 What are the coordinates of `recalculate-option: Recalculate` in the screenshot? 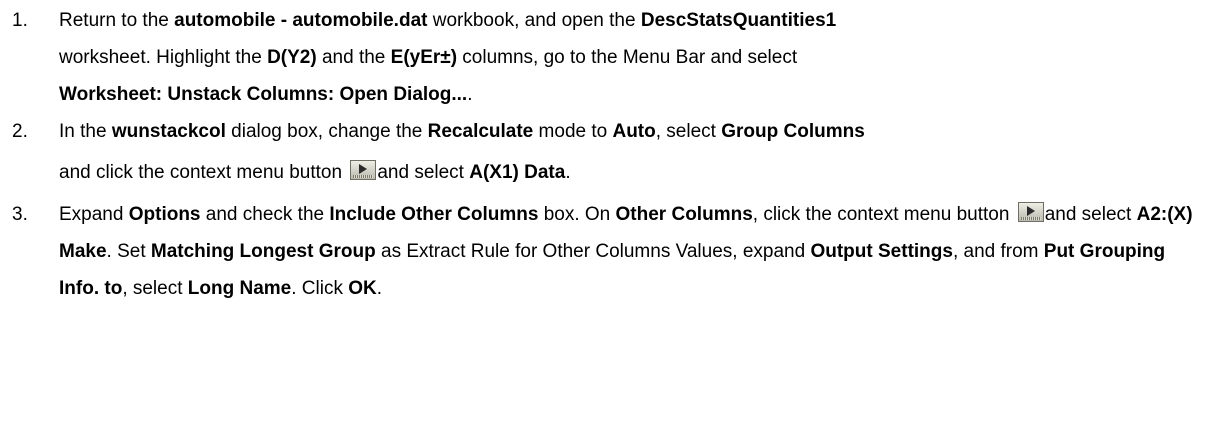 It's located at (480, 131).